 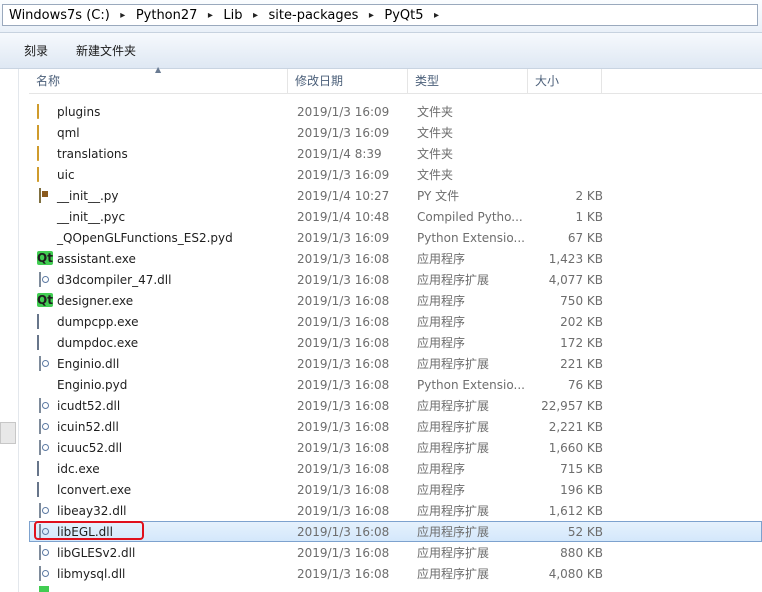 I want to click on file-size: 221 KB, so click(x=581, y=363).